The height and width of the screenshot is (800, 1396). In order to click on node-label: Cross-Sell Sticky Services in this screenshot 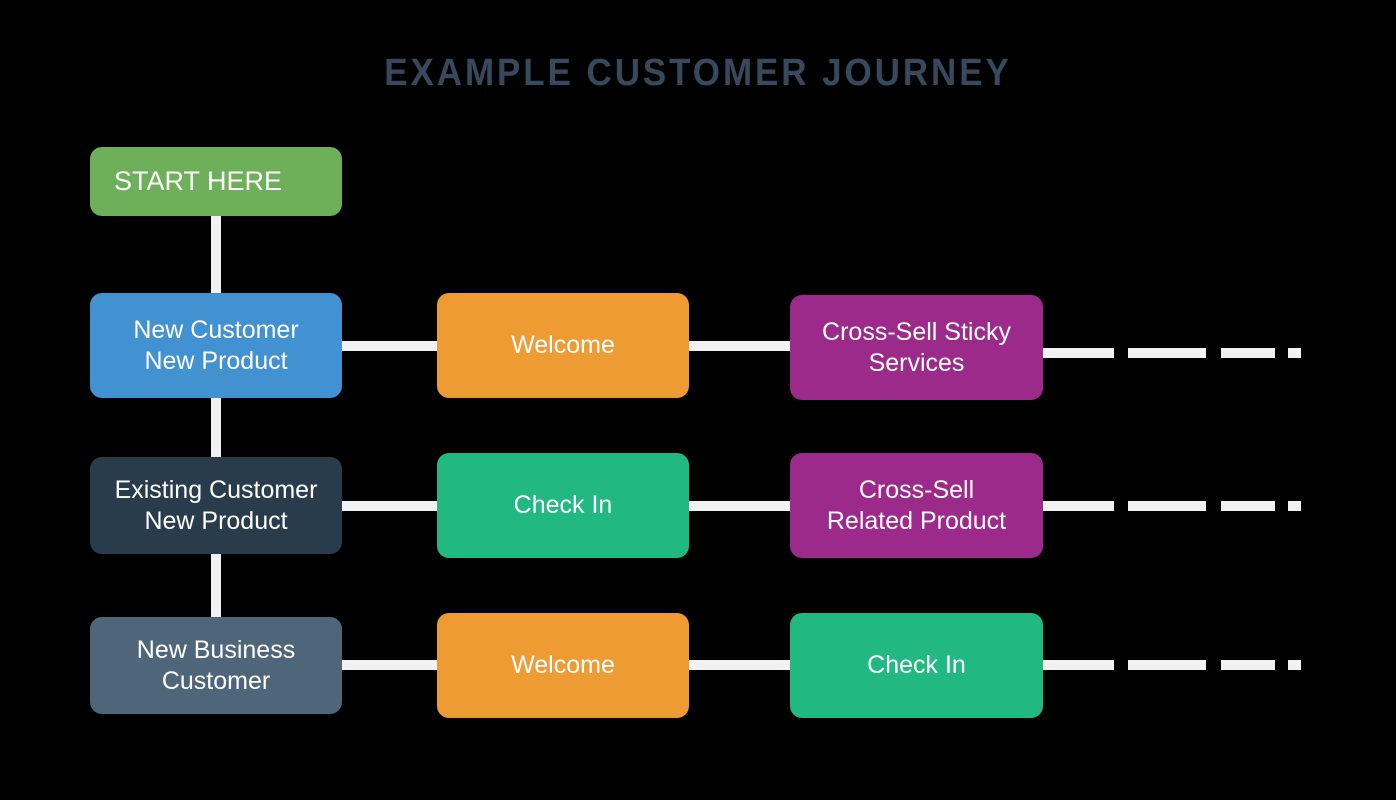, I will do `click(916, 347)`.